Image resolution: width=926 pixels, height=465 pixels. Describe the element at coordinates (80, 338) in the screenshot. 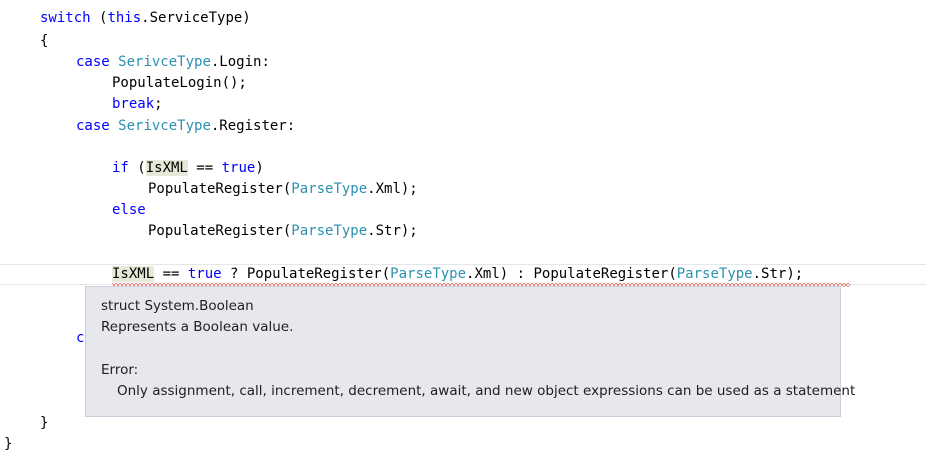

I see `code-line-partial-case: c` at that location.